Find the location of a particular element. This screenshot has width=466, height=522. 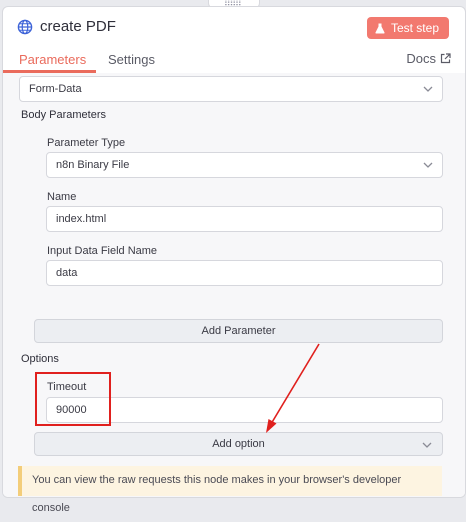

node-title: create PDF is located at coordinates (78, 26).